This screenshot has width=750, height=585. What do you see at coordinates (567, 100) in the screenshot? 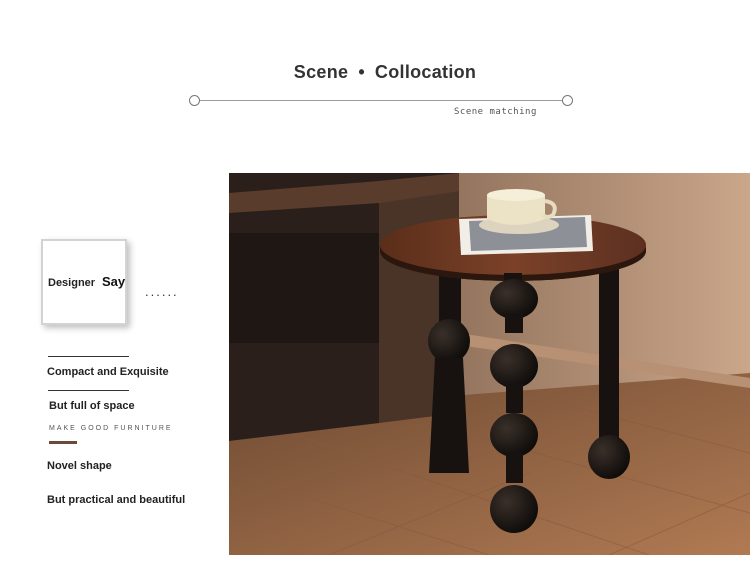
I see `divider-right-circle-icon` at bounding box center [567, 100].